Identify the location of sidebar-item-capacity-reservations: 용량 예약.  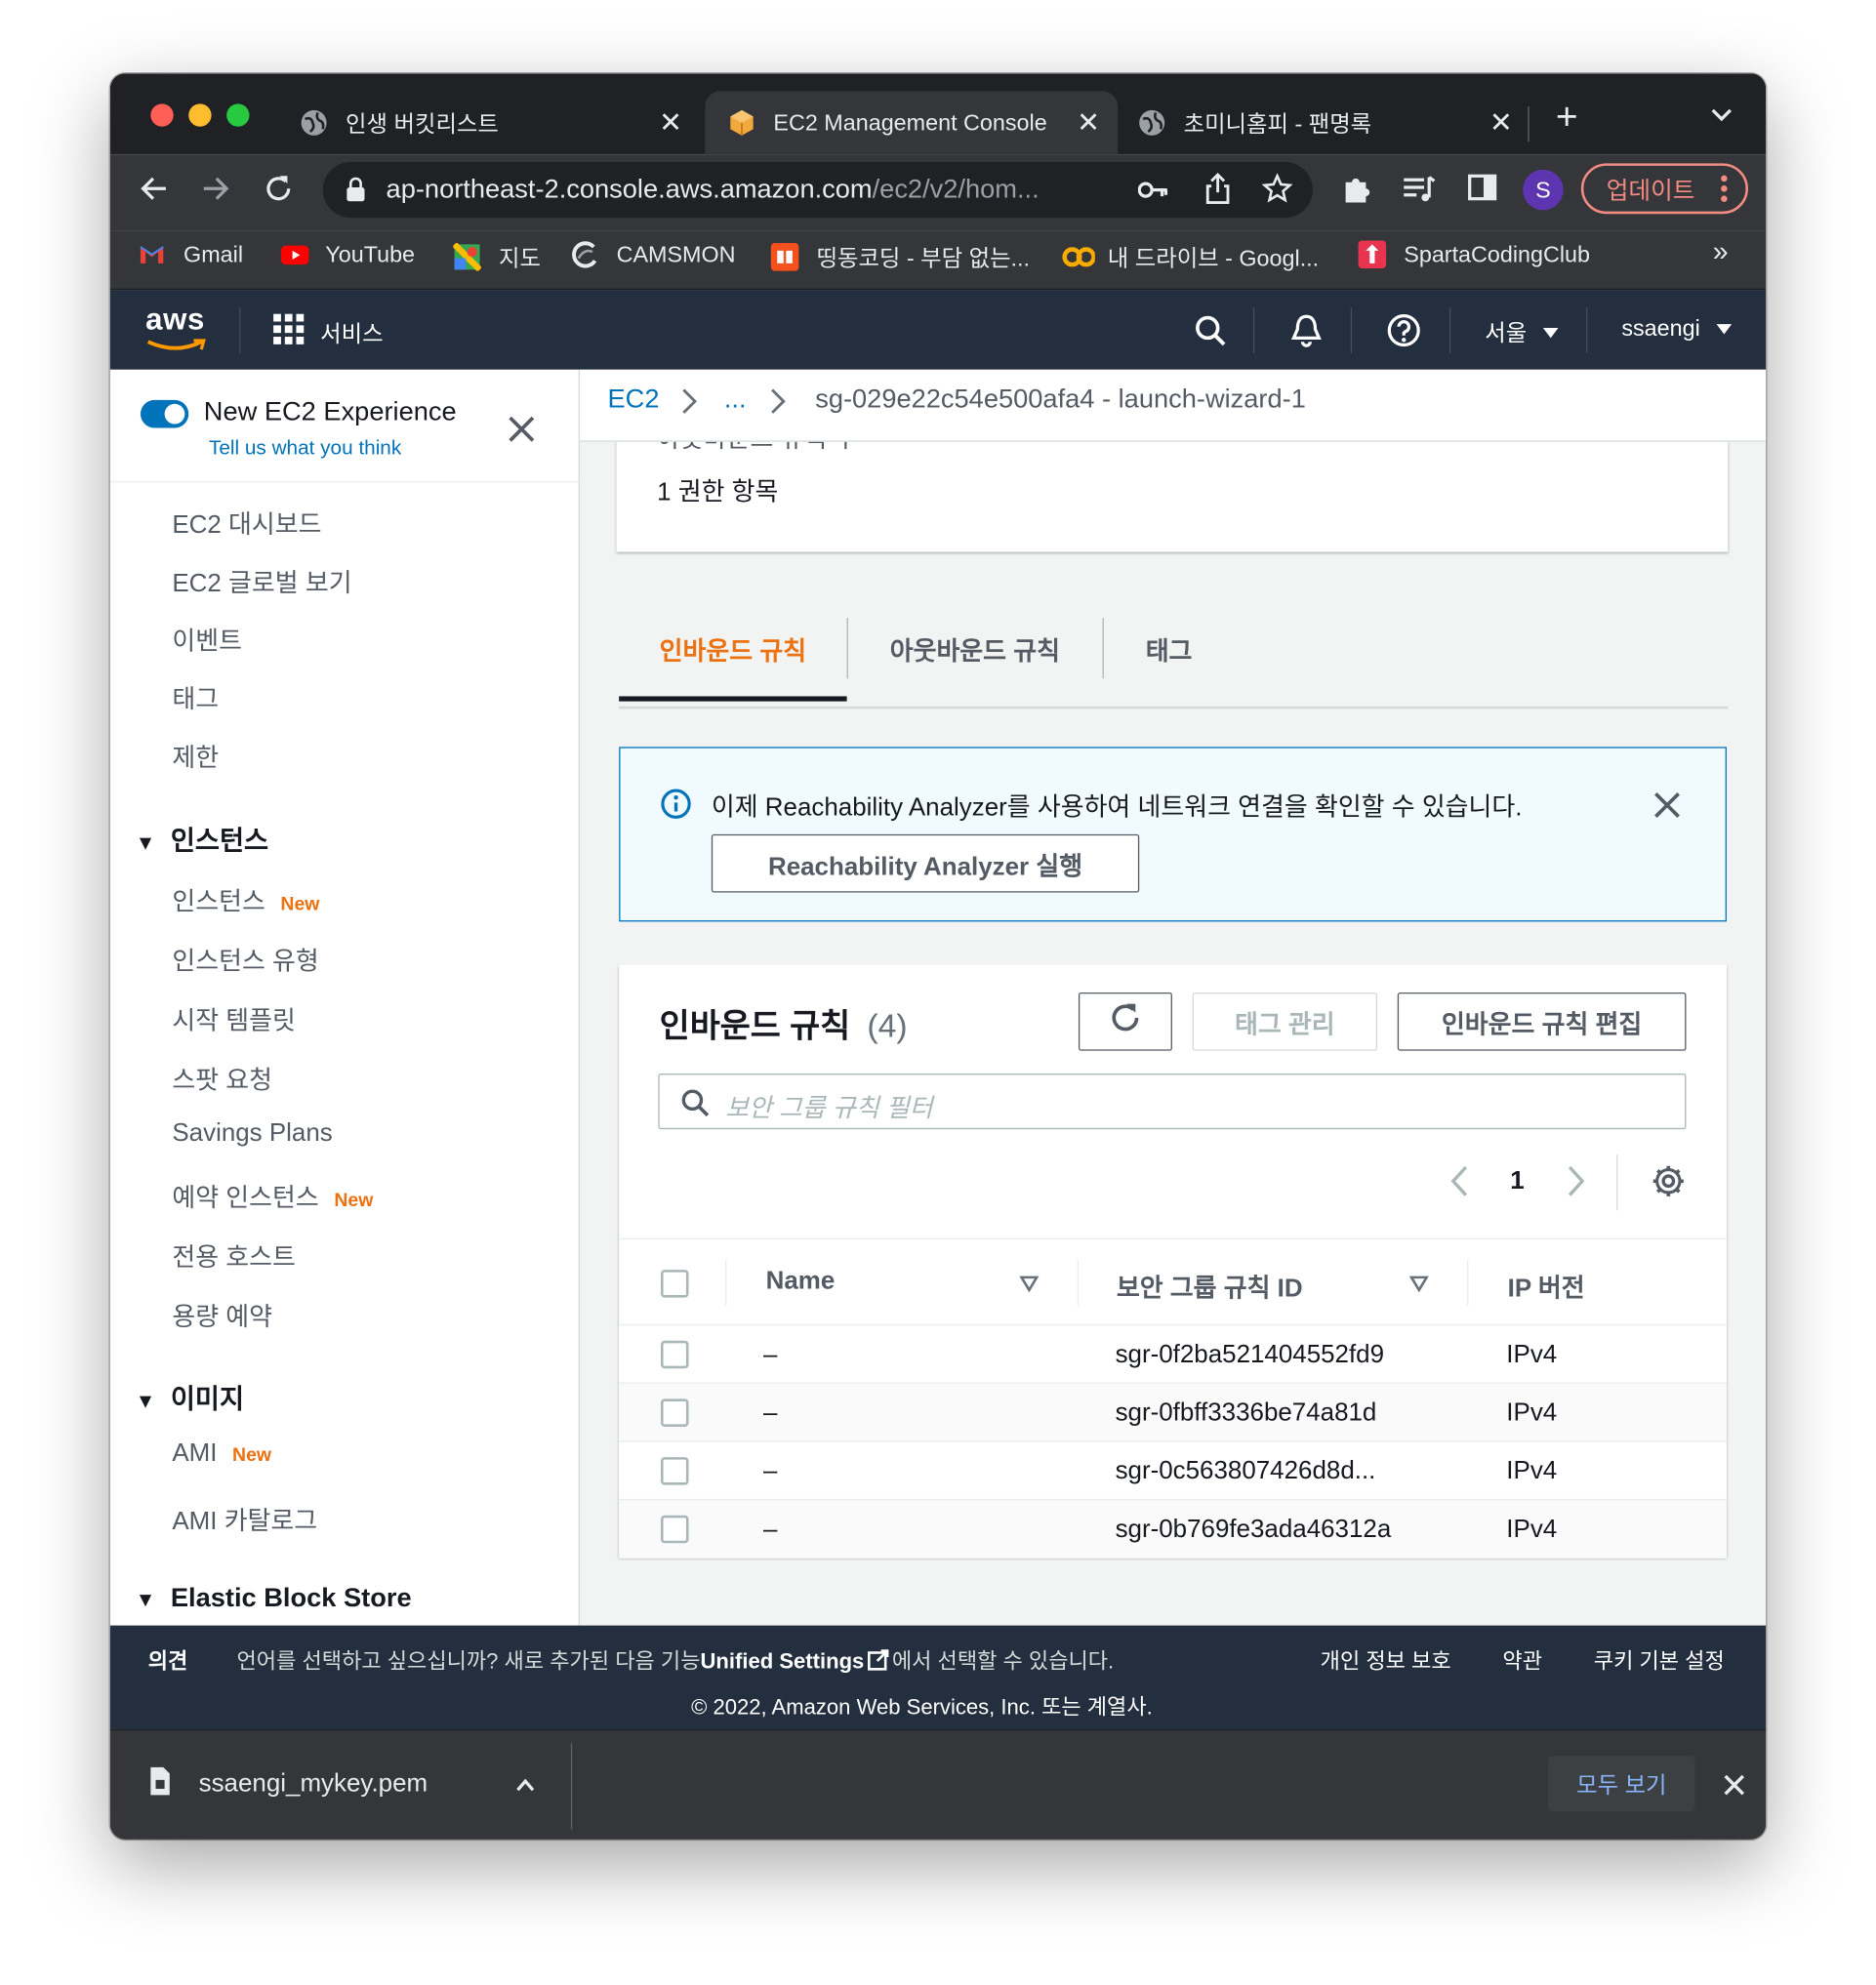
(222, 1314).